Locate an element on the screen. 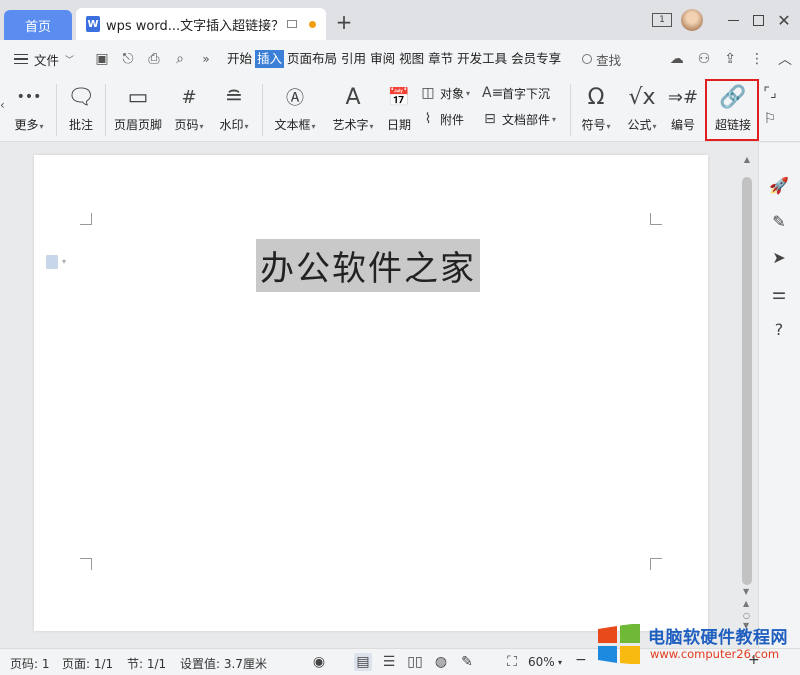  comment-label: 批注 is located at coordinates (80, 125).